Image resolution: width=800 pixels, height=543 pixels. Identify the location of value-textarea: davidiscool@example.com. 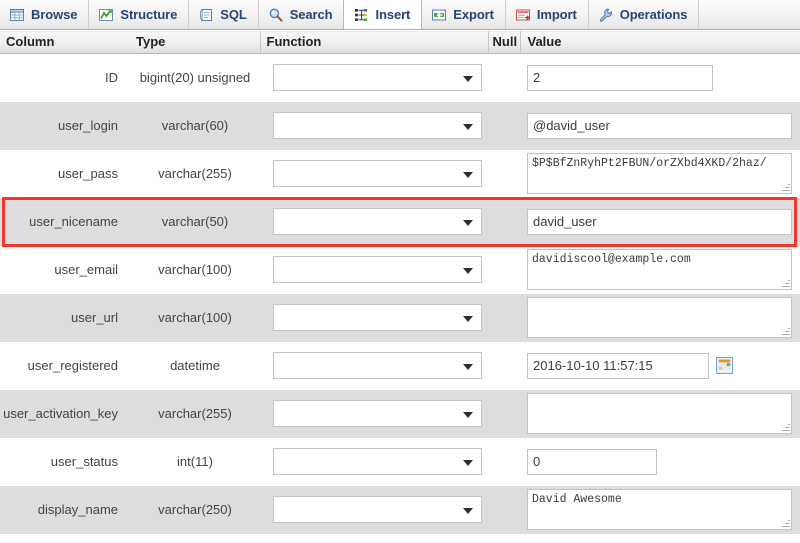
(659, 269).